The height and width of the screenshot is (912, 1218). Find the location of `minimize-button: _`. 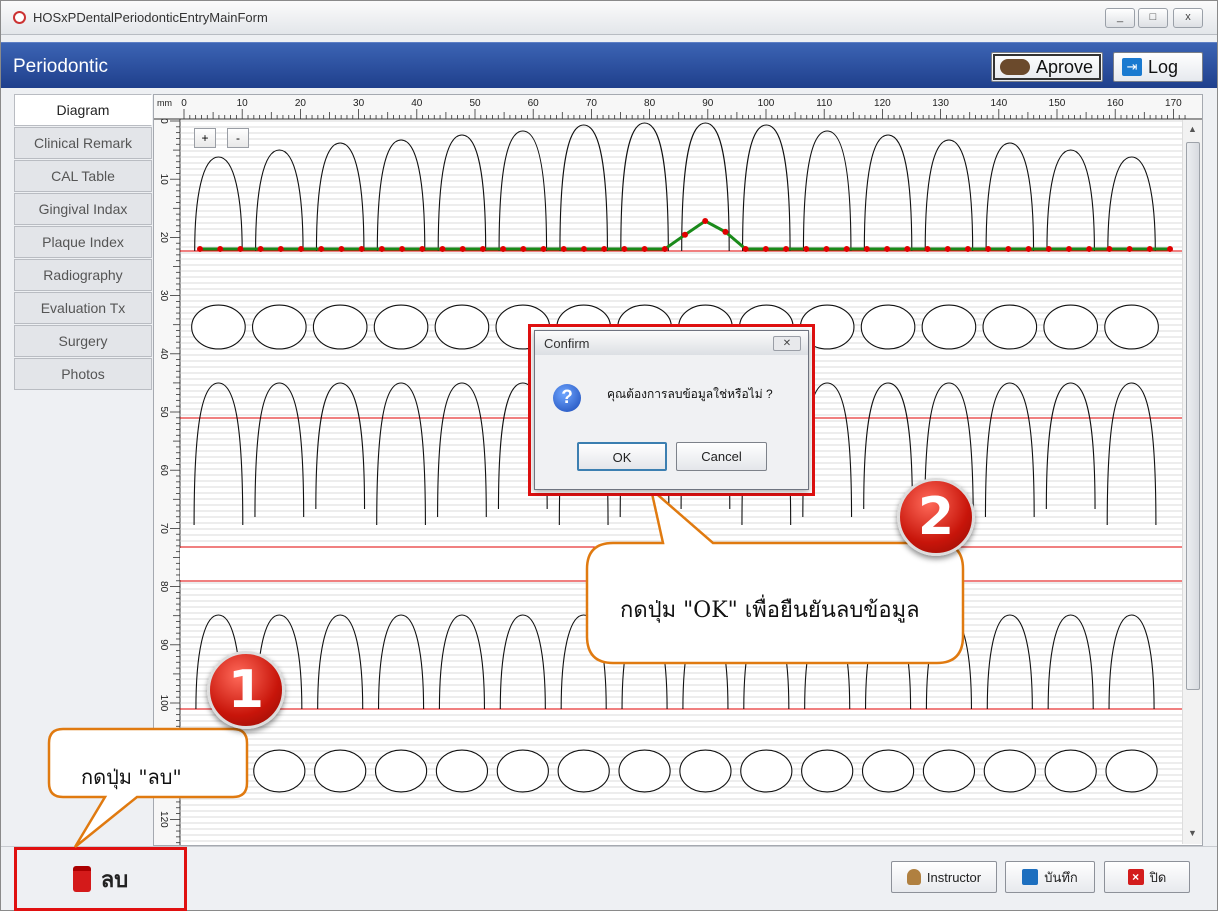

minimize-button: _ is located at coordinates (1120, 18).